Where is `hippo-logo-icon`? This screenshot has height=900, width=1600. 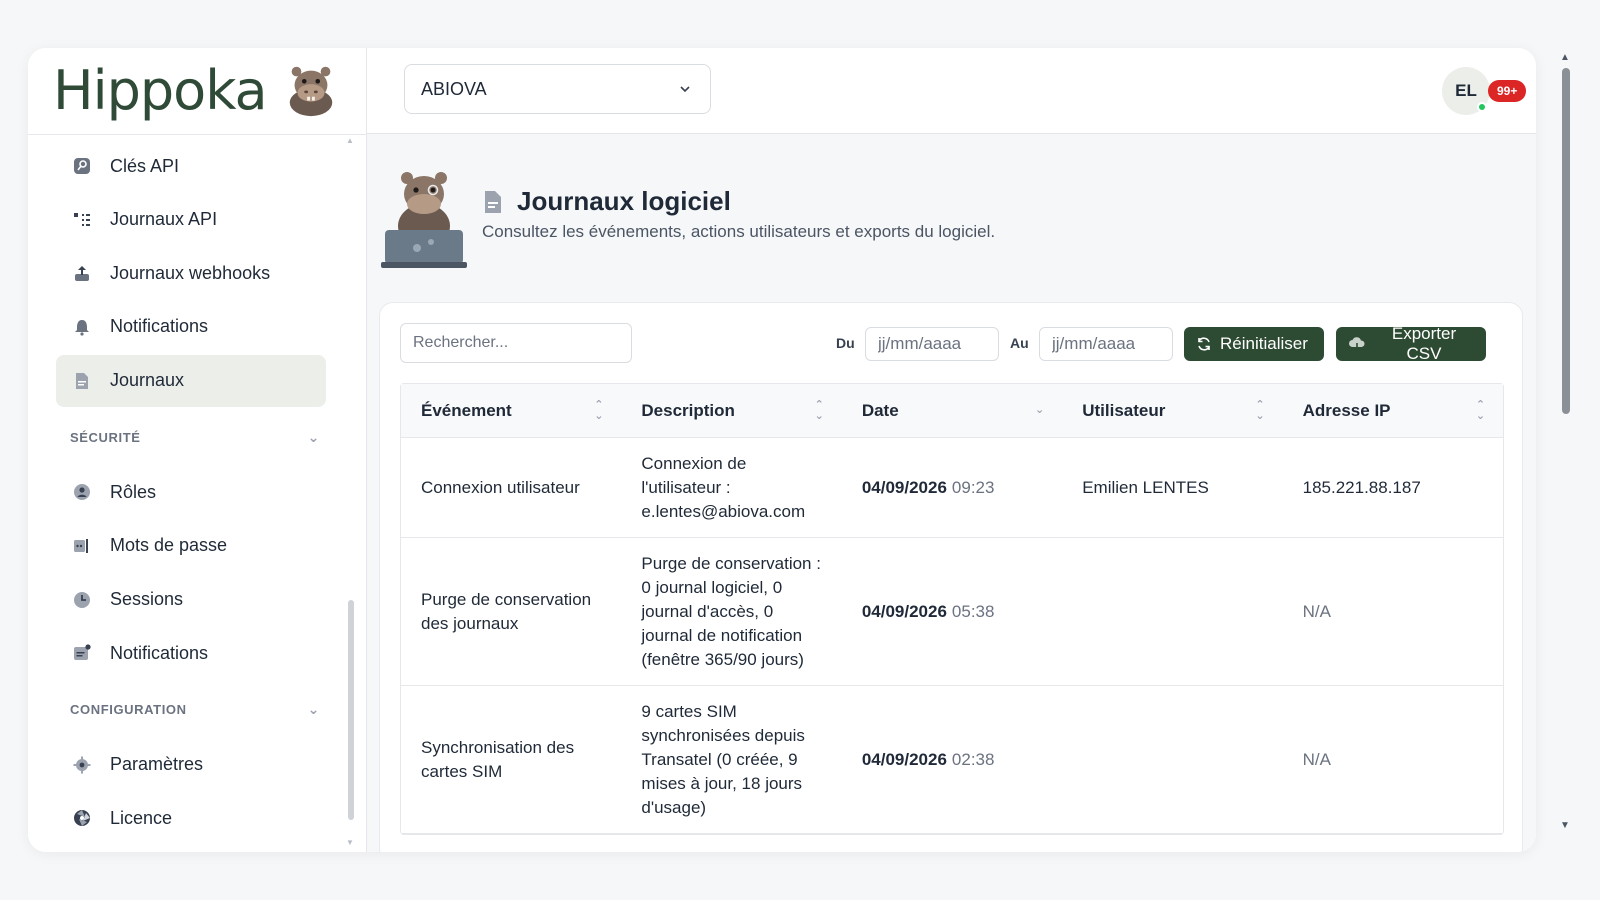
hippo-logo-icon is located at coordinates (311, 91).